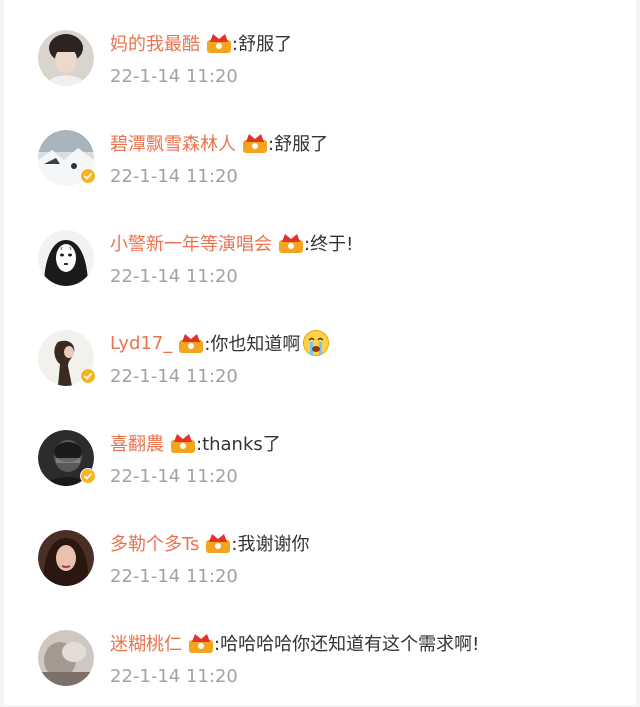 Image resolution: width=640 pixels, height=707 pixels. What do you see at coordinates (173, 143) in the screenshot?
I see `username: 碧潭飘雪森林人` at bounding box center [173, 143].